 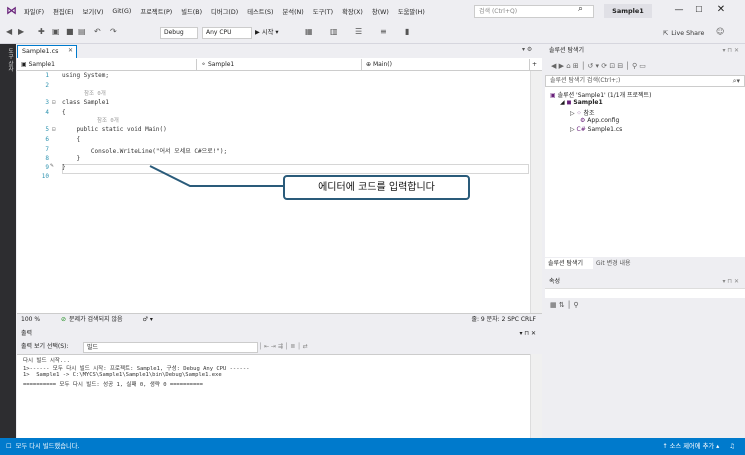 I want to click on add-source-control-button: ↑ 소스 제어에 추가 ▴, so click(x=690, y=446).